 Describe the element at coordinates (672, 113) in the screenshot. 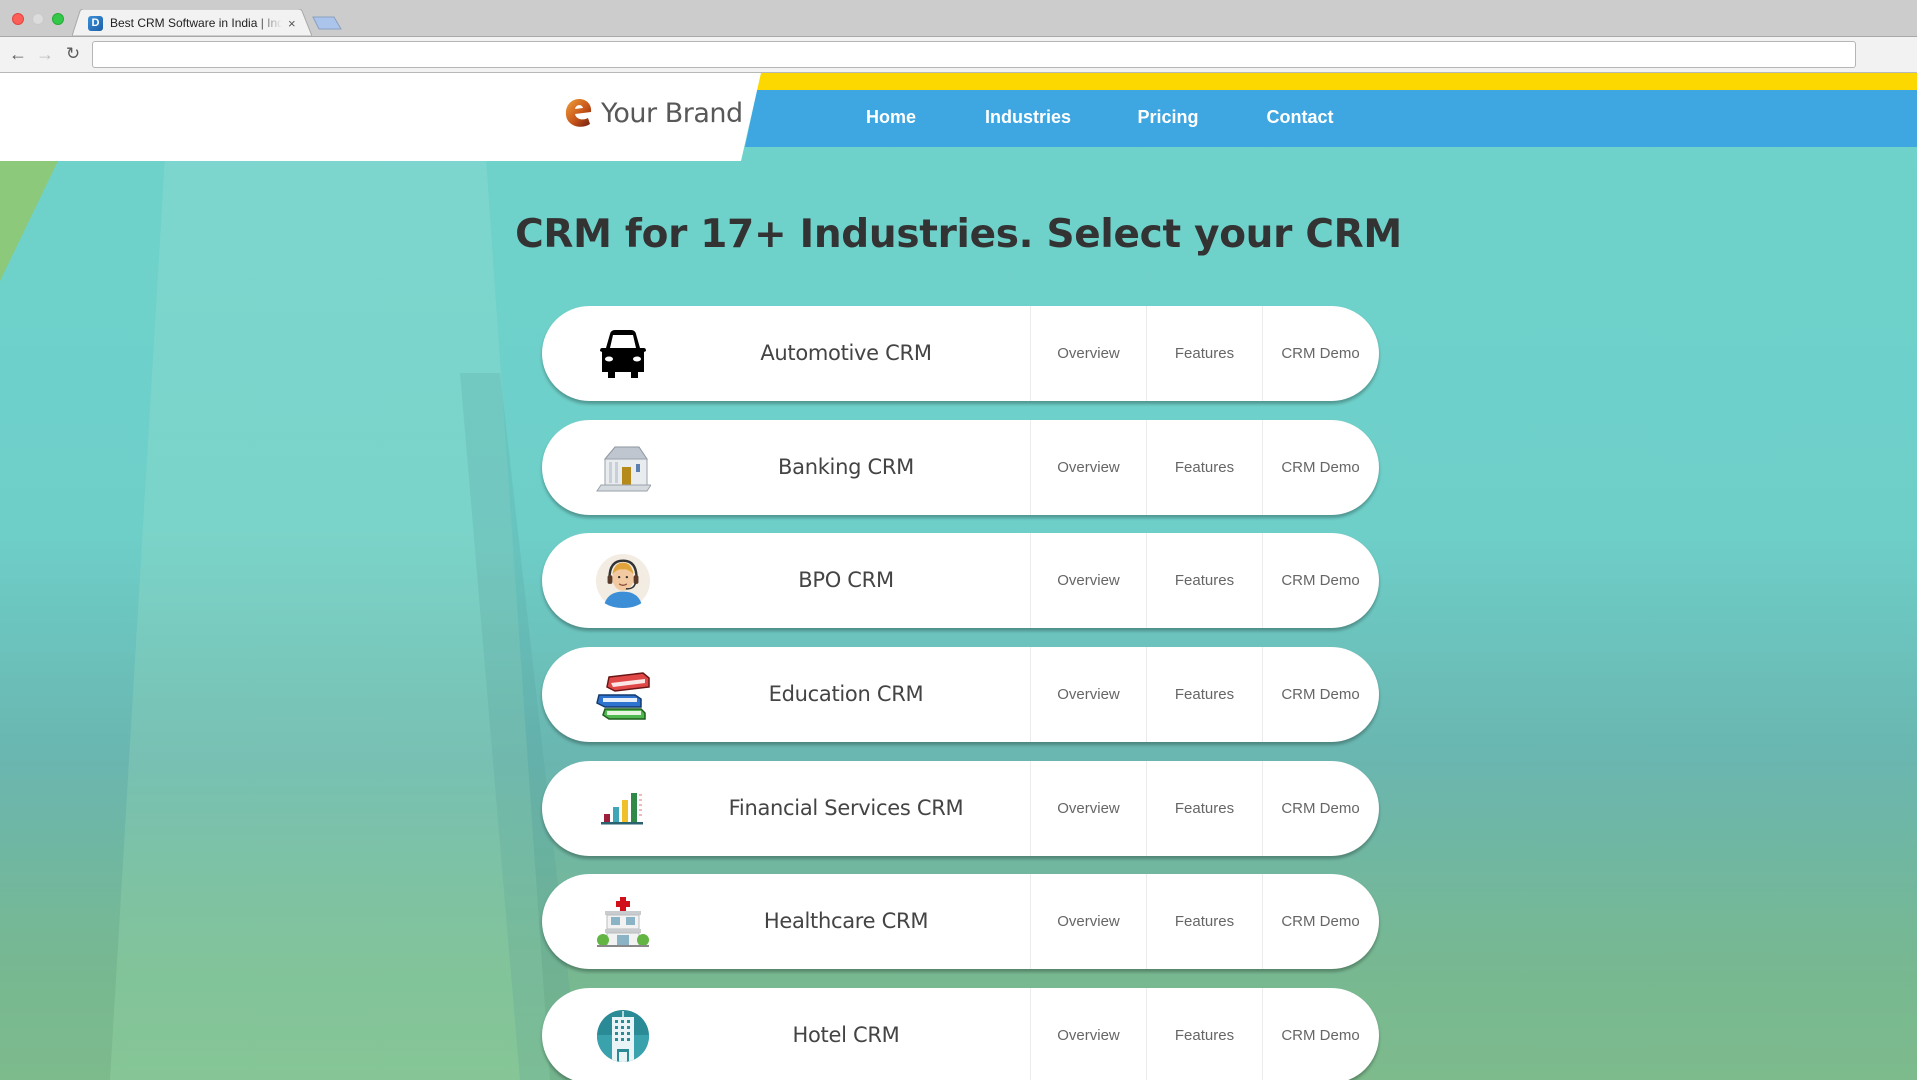

I see `brand-name: Your Brand` at that location.